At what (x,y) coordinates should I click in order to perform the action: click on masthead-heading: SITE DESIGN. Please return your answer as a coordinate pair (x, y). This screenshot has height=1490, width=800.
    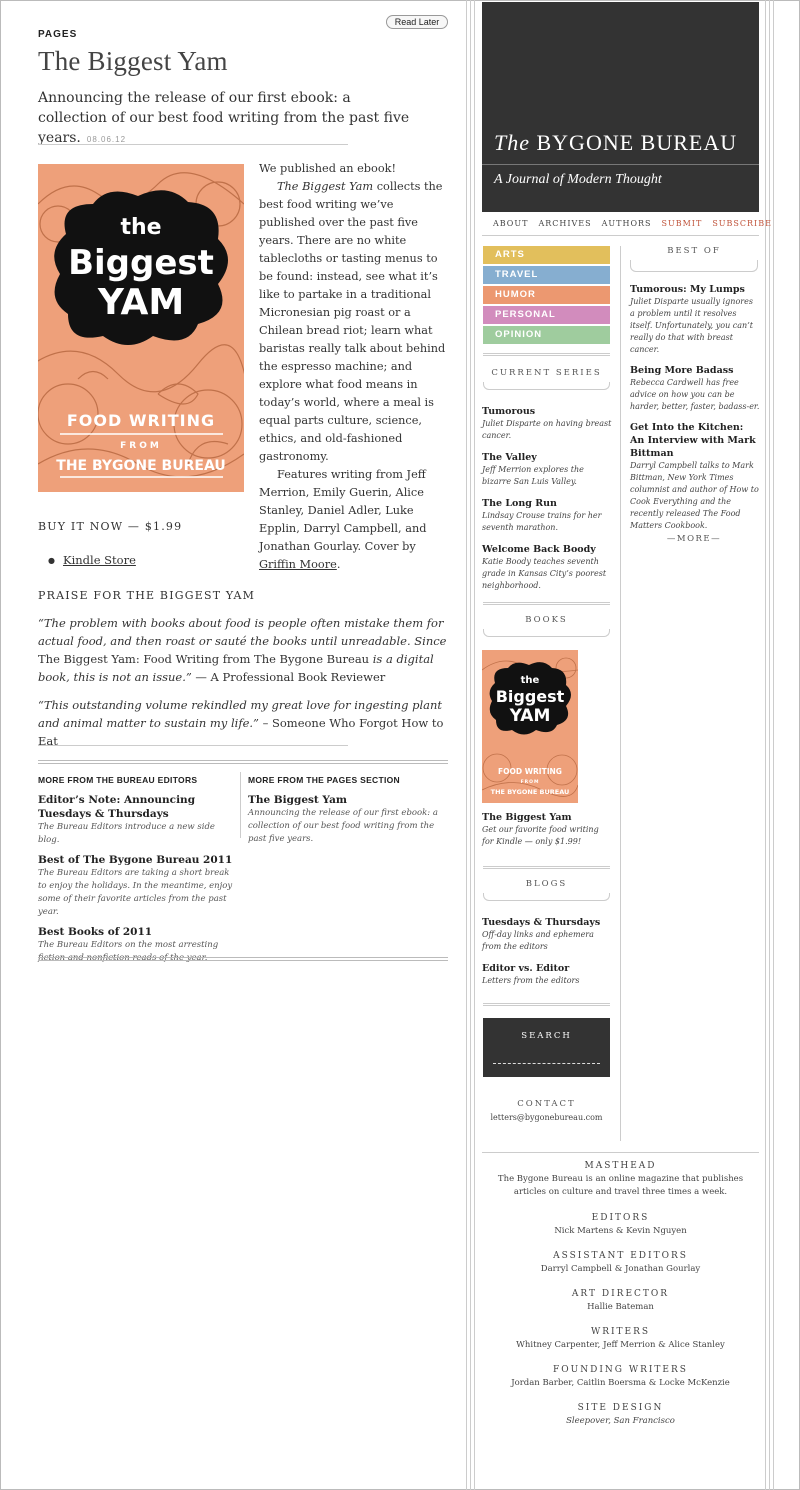
    Looking at the image, I should click on (620, 1408).